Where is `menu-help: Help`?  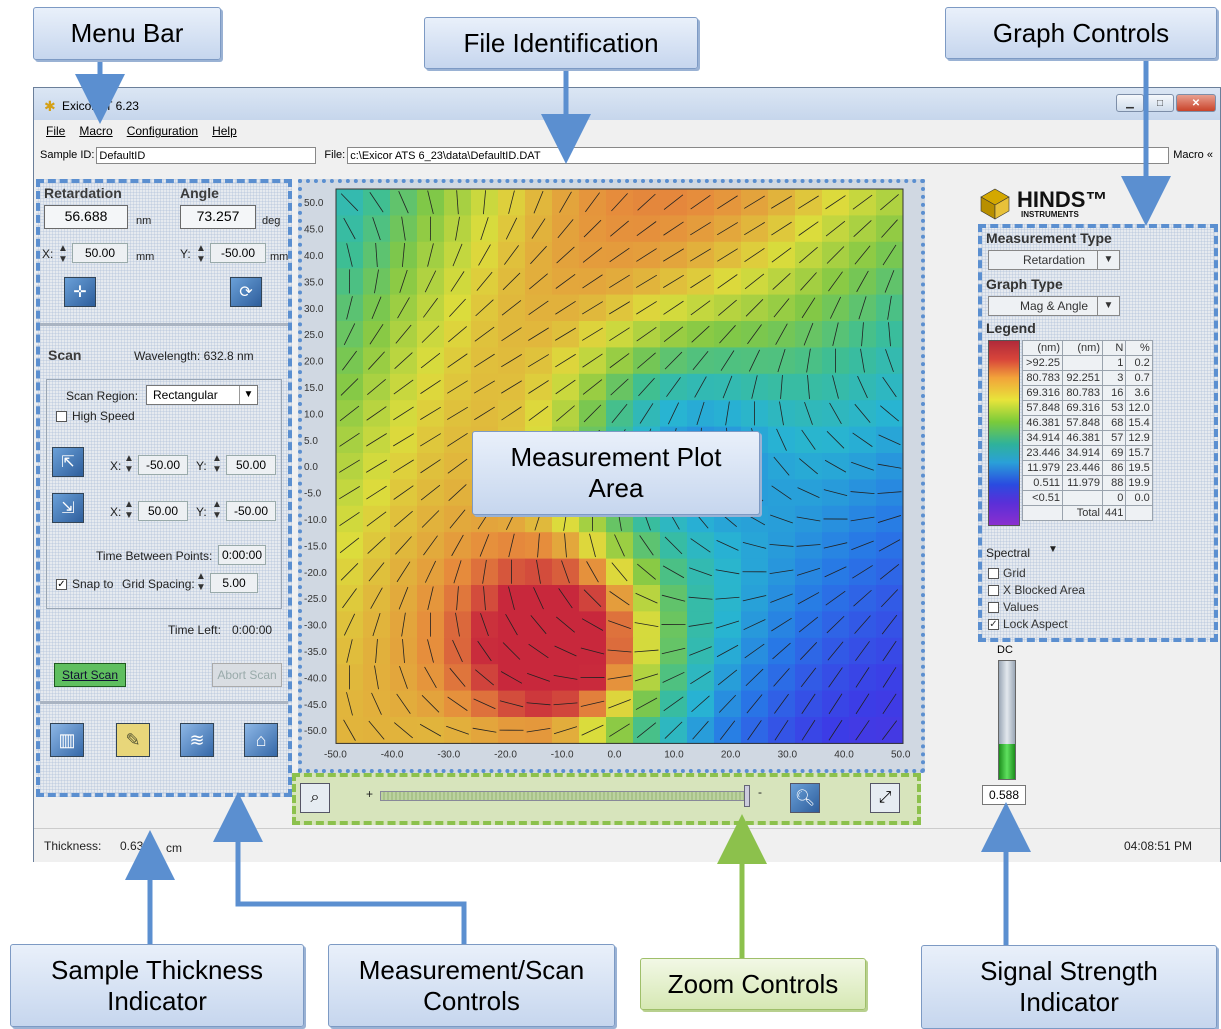 menu-help: Help is located at coordinates (224, 131).